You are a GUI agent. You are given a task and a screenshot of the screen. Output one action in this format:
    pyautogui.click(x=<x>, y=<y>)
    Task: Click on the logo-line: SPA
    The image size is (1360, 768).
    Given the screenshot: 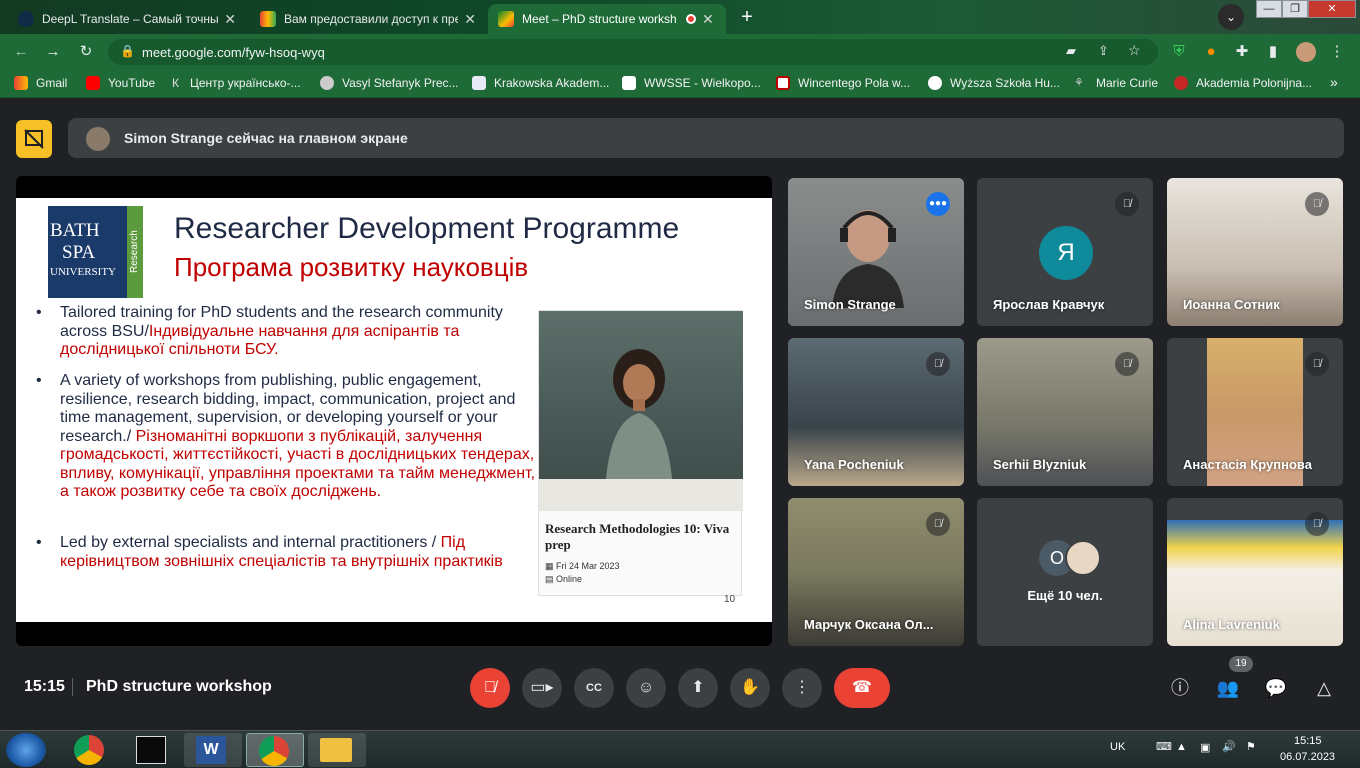 What is the action you would take?
    pyautogui.click(x=79, y=252)
    